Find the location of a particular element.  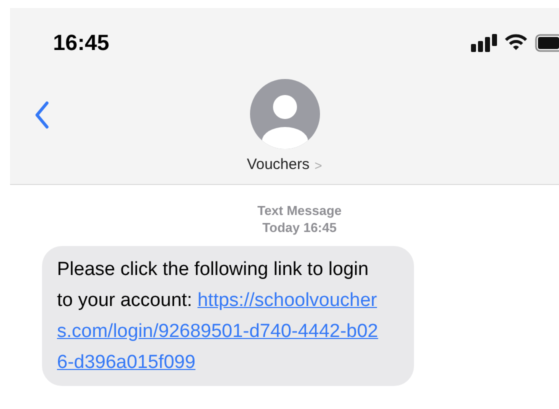

wifi-icon is located at coordinates (516, 42).